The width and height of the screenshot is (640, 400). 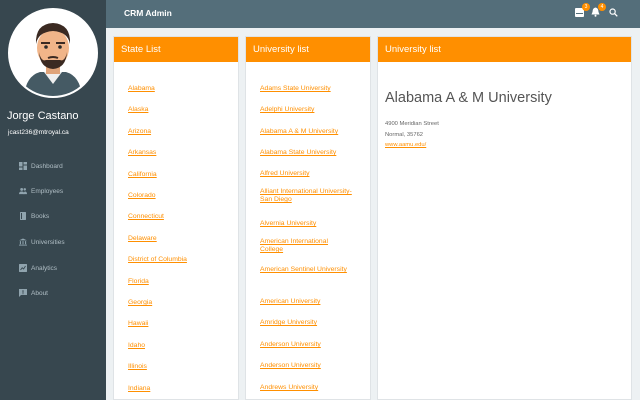 I want to click on nav-item-employees: Employees, so click(x=41, y=191).